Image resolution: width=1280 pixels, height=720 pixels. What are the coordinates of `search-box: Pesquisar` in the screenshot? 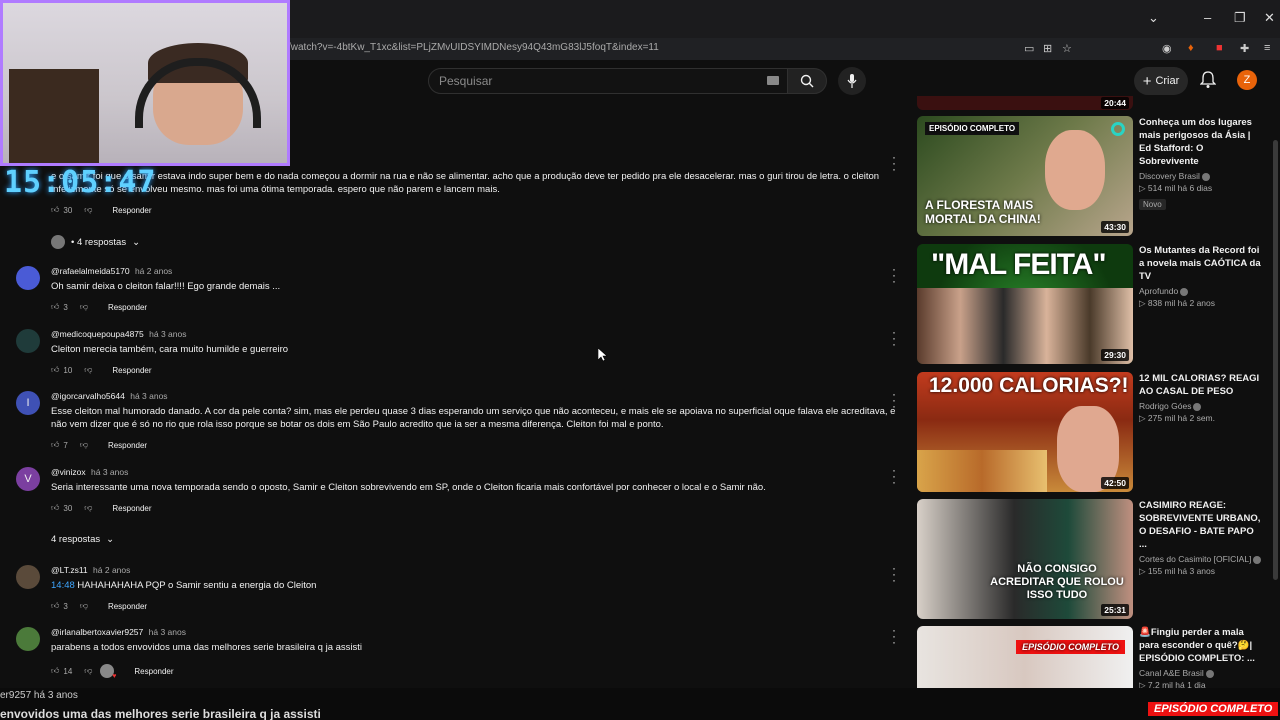 It's located at (608, 81).